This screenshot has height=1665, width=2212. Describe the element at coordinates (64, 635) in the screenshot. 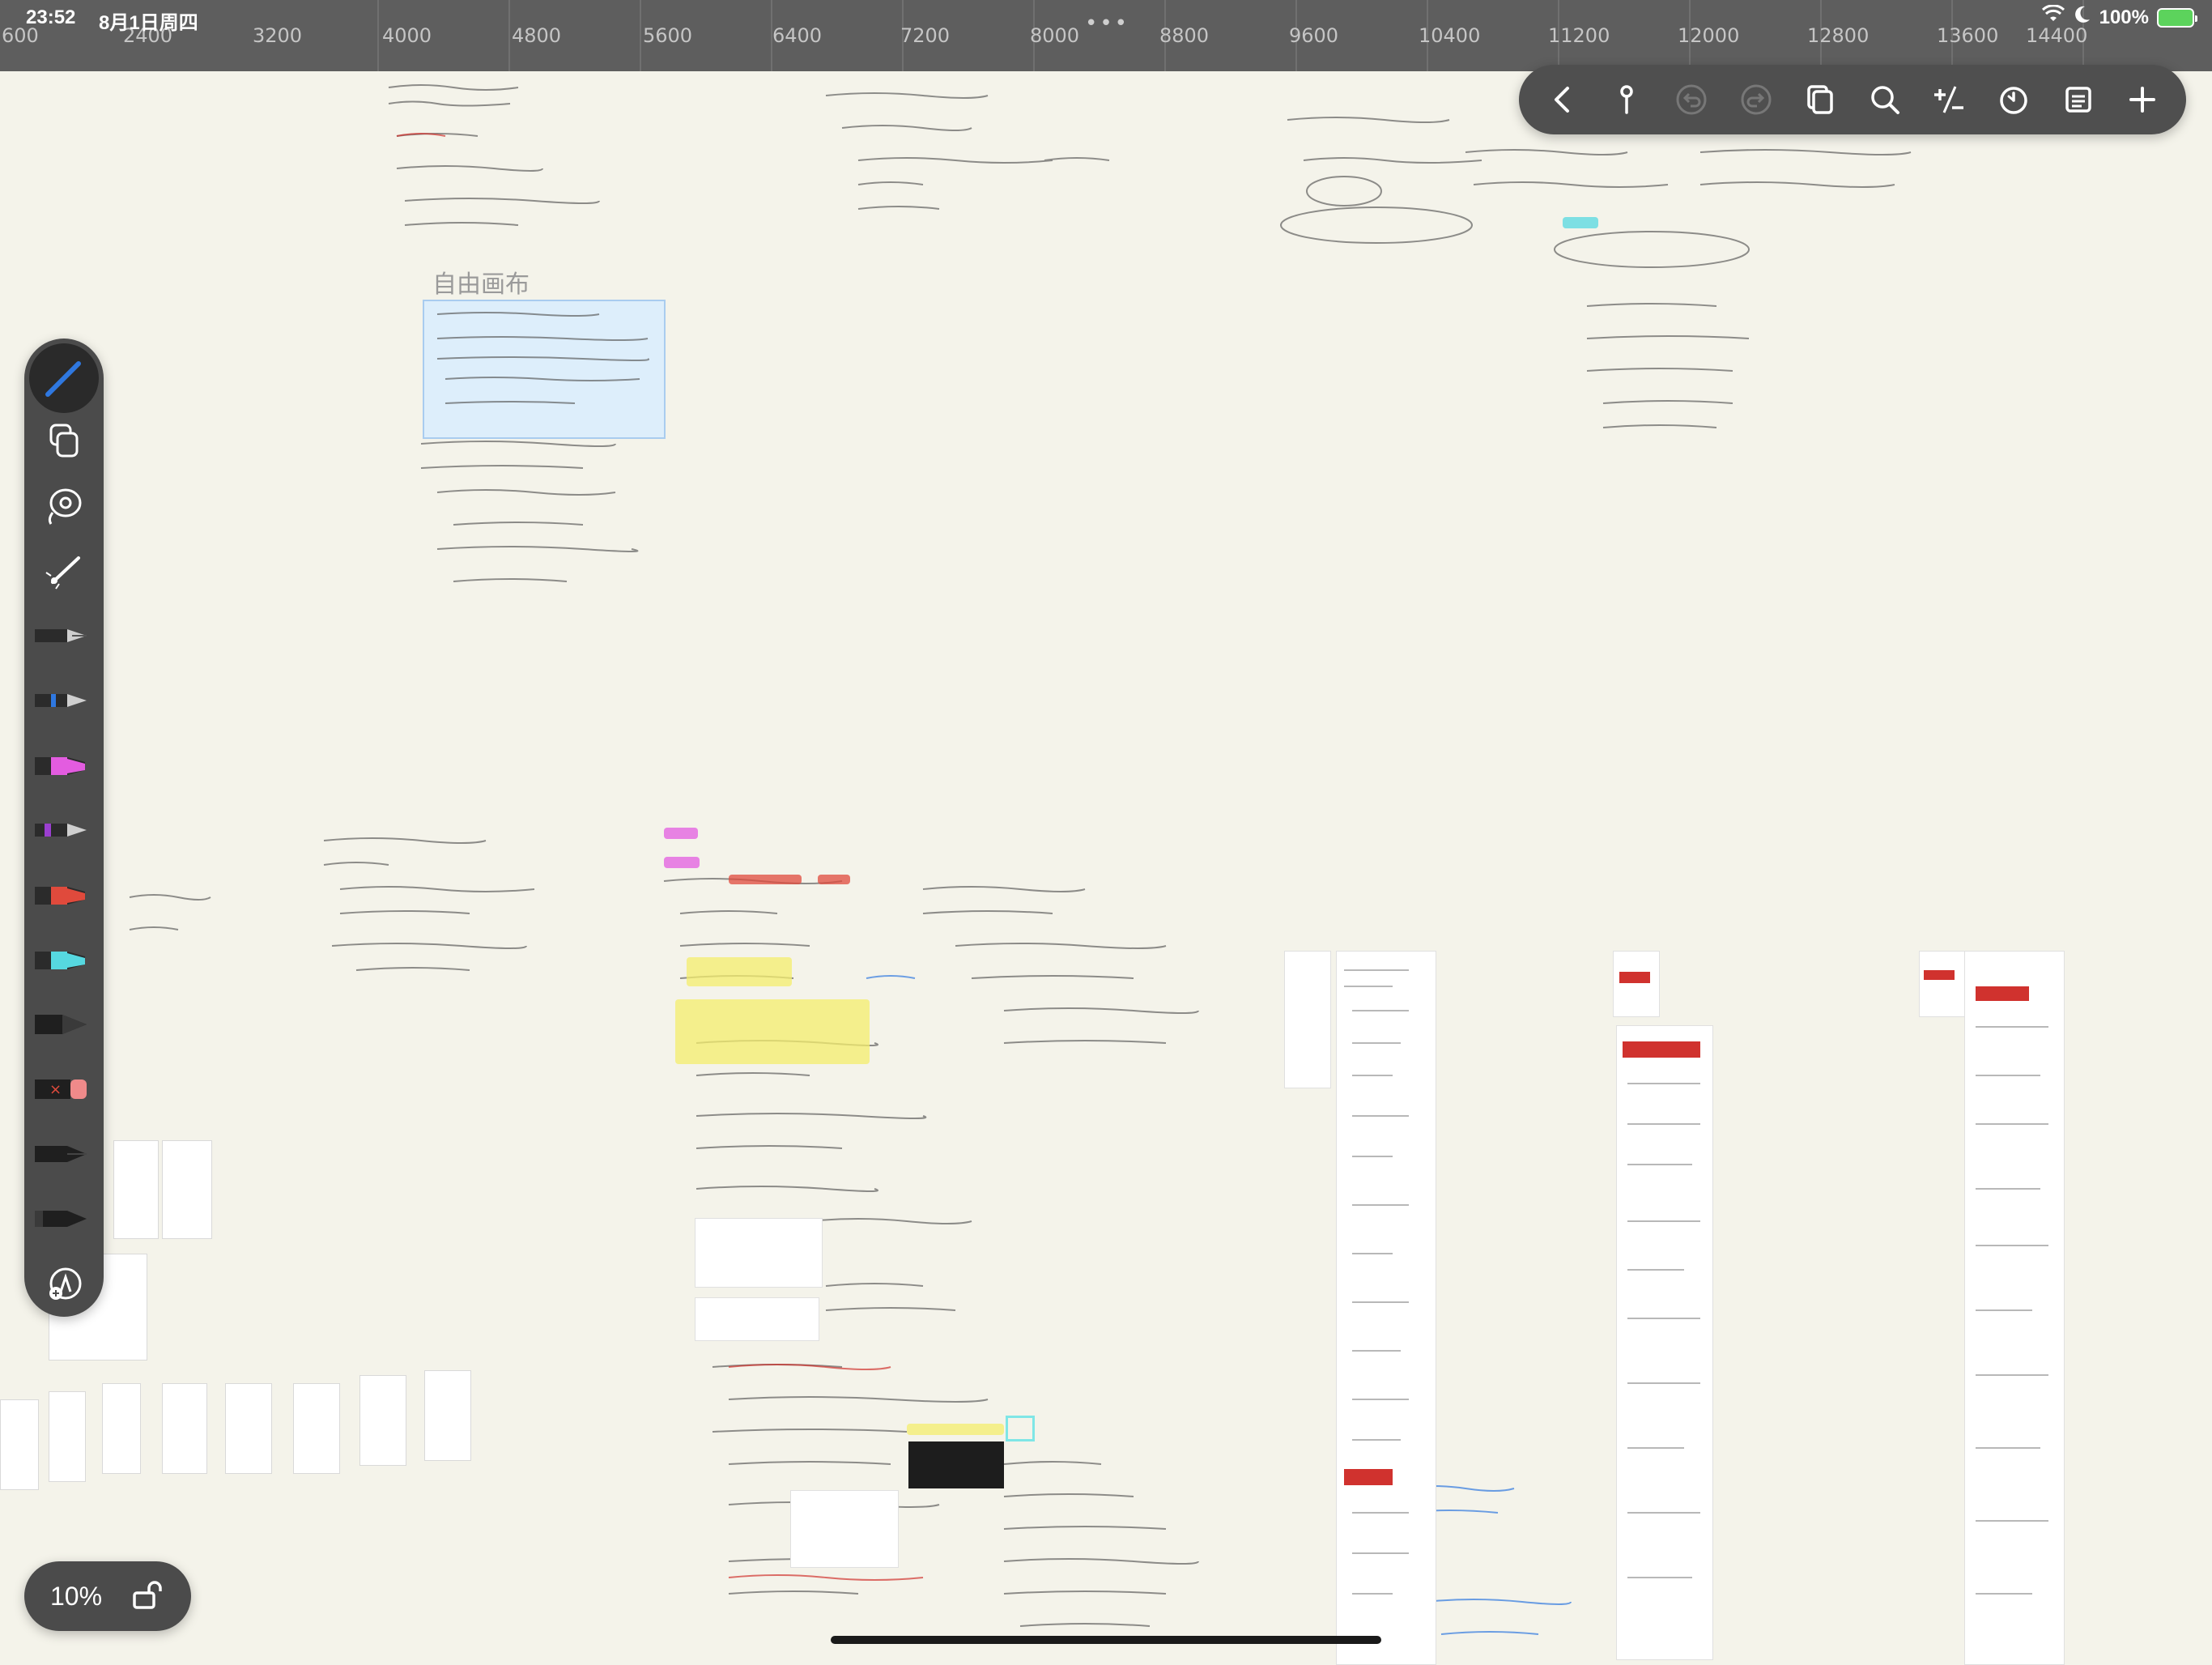

I see `fountain-pen-tool` at that location.